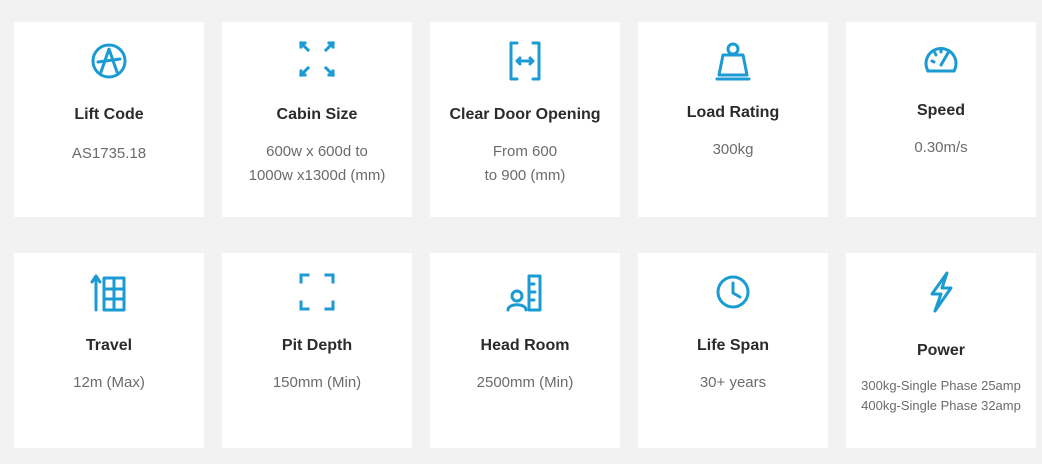  What do you see at coordinates (109, 345) in the screenshot?
I see `spec-title: Travel` at bounding box center [109, 345].